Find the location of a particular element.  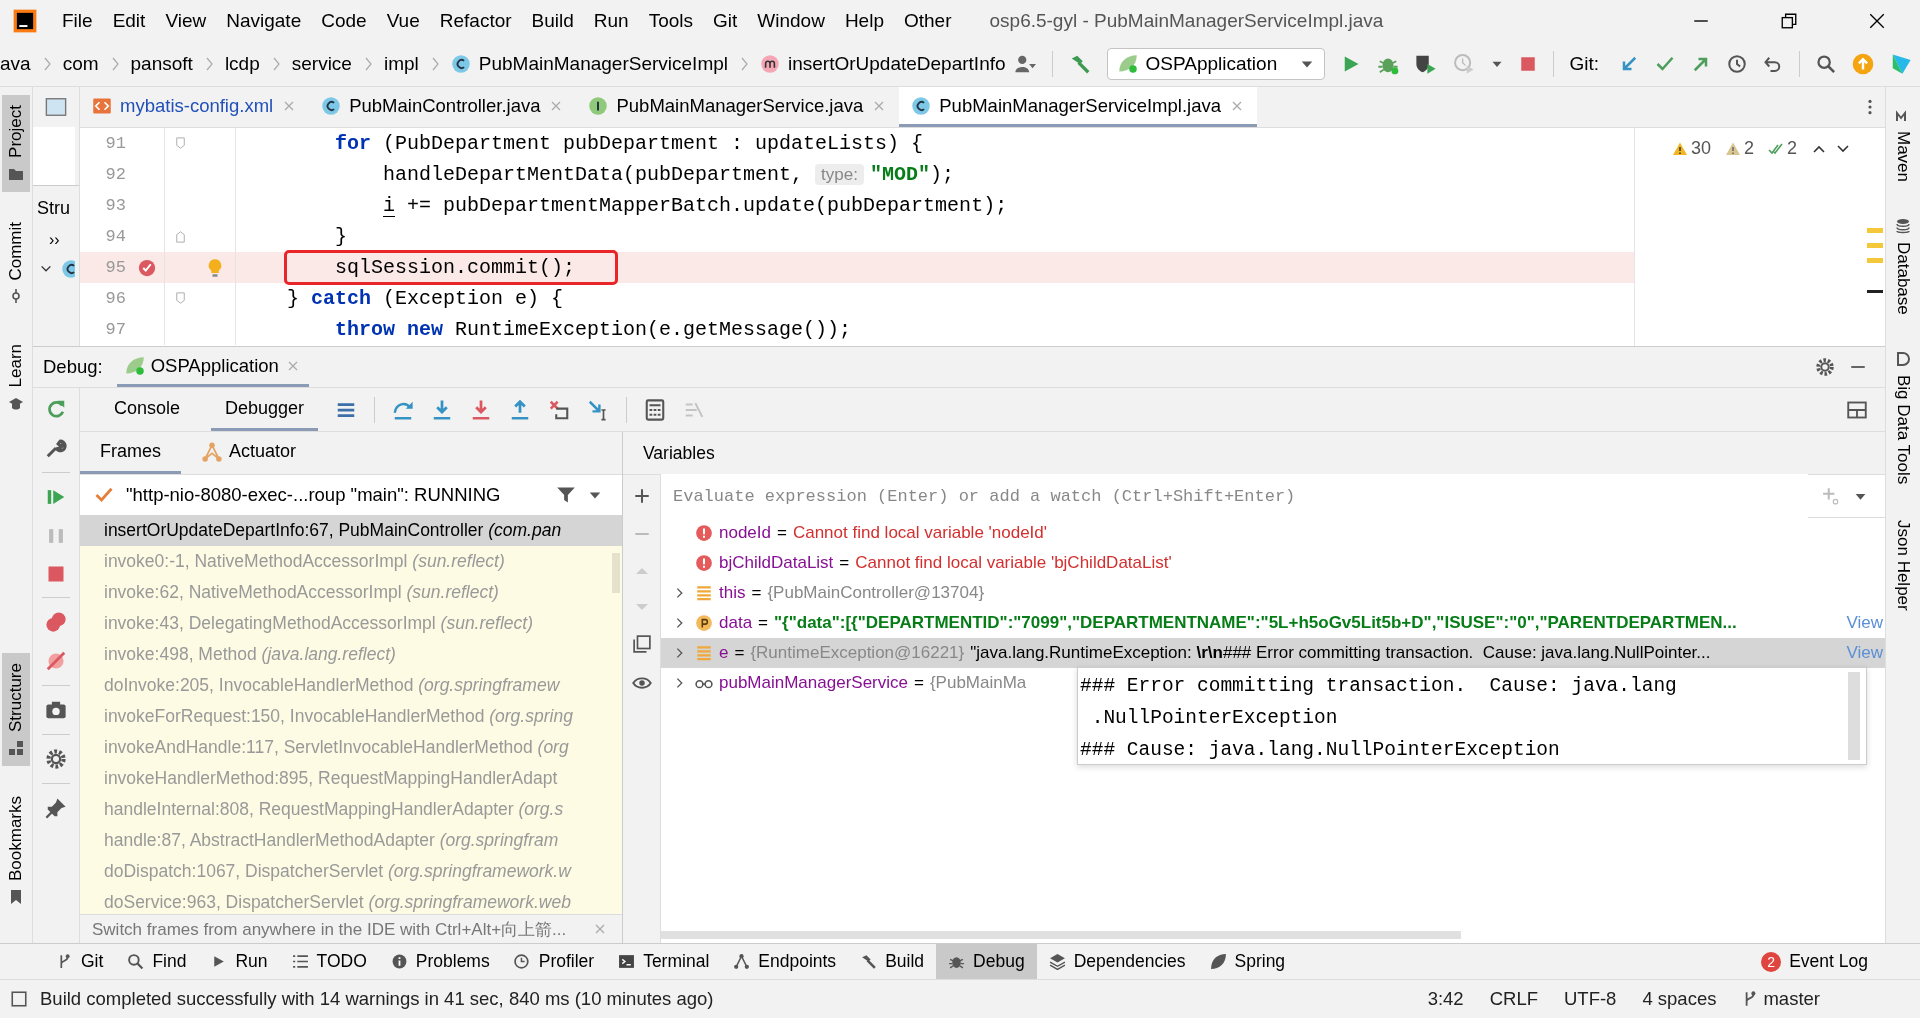

line-number: 93 is located at coordinates (115, 205).